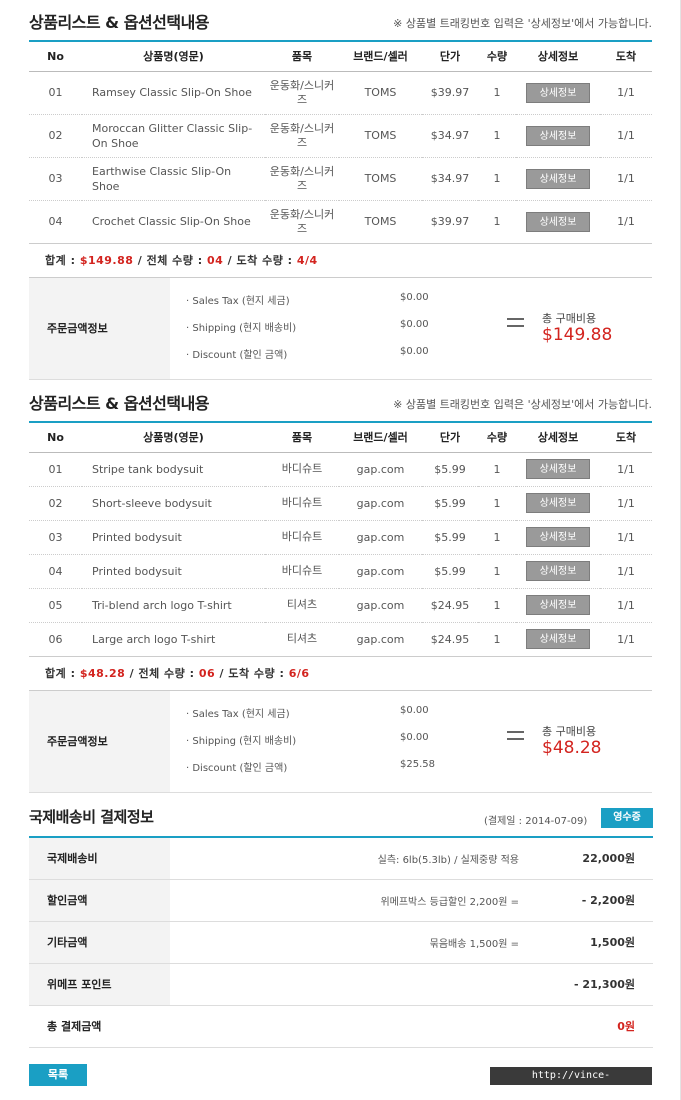  Describe the element at coordinates (173, 179) in the screenshot. I see `item-name: Earthwise Classic Slip-On Shoe` at that location.